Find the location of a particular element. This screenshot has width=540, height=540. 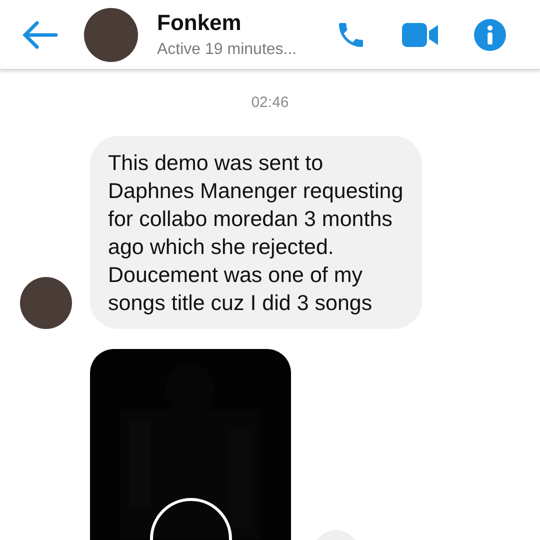

back-button is located at coordinates (40, 35).